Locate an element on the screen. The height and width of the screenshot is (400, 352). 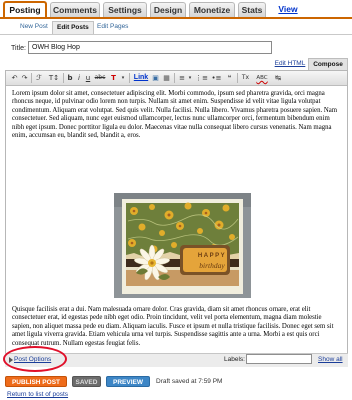
align-dropdown-icon: ▾ is located at coordinates (190, 78).